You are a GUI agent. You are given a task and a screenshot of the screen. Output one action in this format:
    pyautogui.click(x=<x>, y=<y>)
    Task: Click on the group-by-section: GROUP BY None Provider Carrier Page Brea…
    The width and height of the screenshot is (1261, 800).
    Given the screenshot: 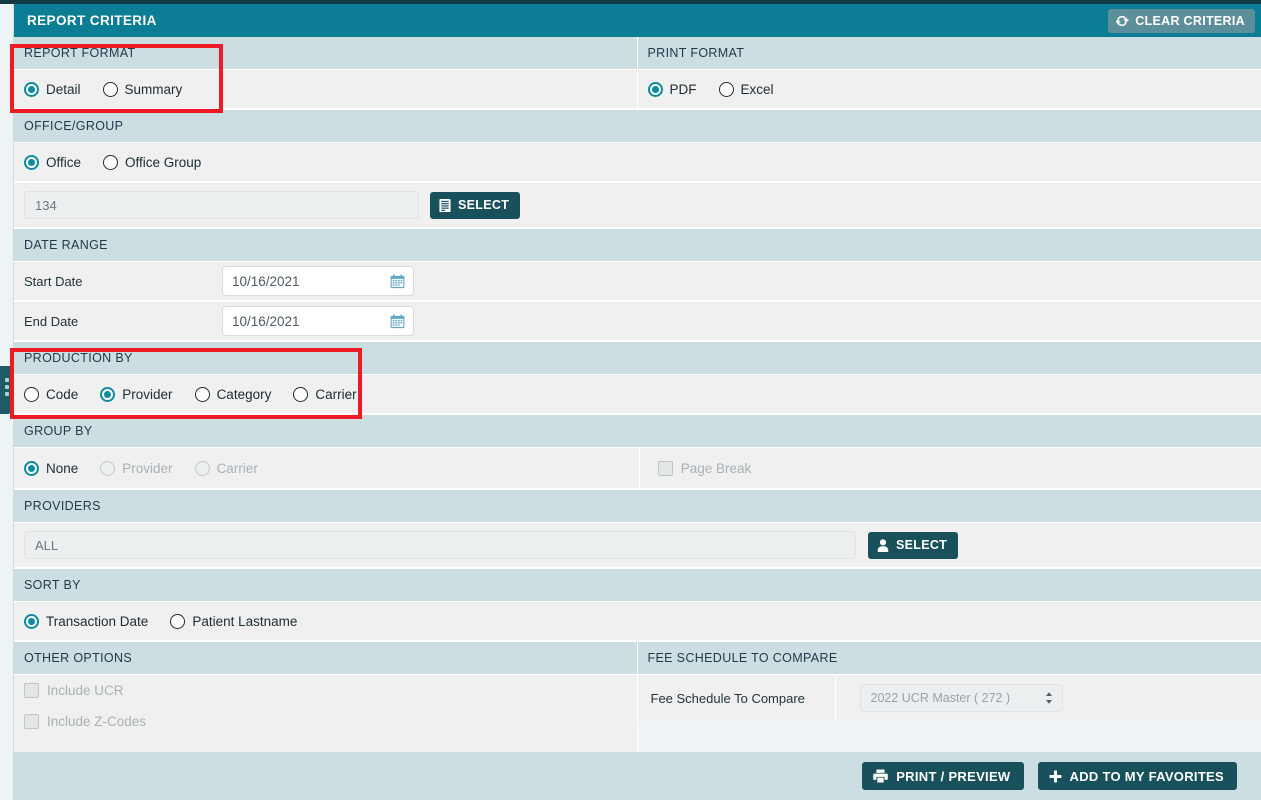 What is the action you would take?
    pyautogui.click(x=637, y=452)
    